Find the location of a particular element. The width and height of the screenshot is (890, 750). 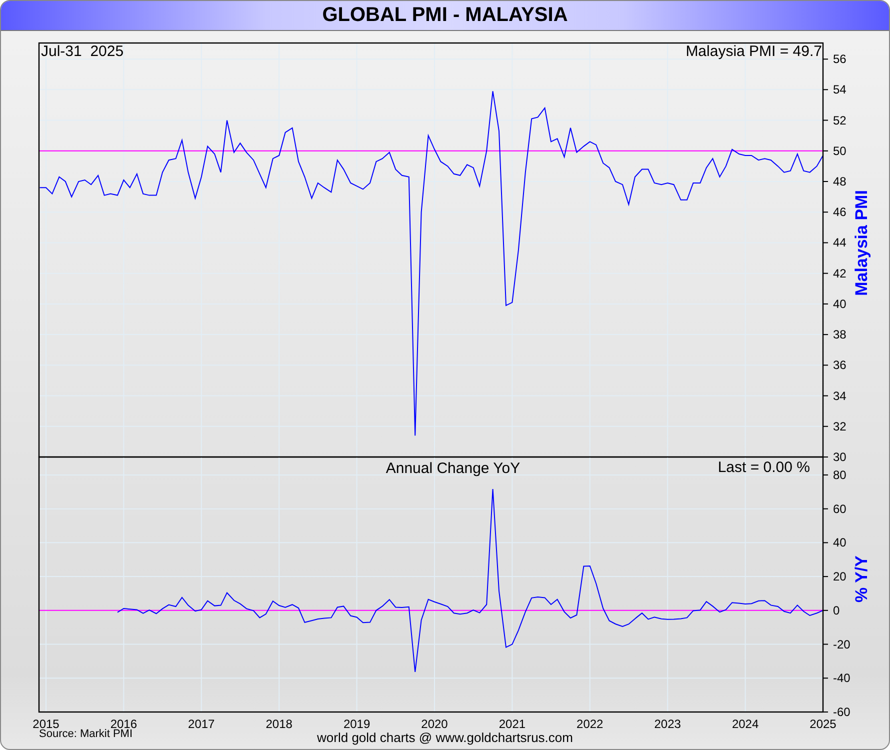

y-tick-label: -20 is located at coordinates (841, 644).